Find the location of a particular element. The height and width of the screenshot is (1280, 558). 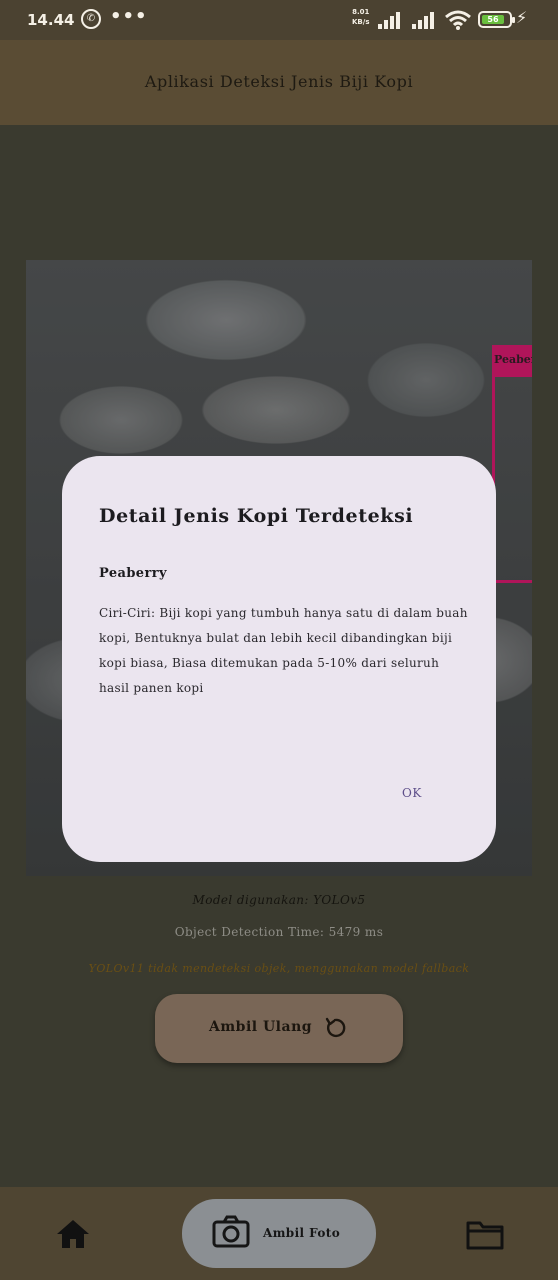

detection-label: Peaberry is located at coordinates (512, 361).